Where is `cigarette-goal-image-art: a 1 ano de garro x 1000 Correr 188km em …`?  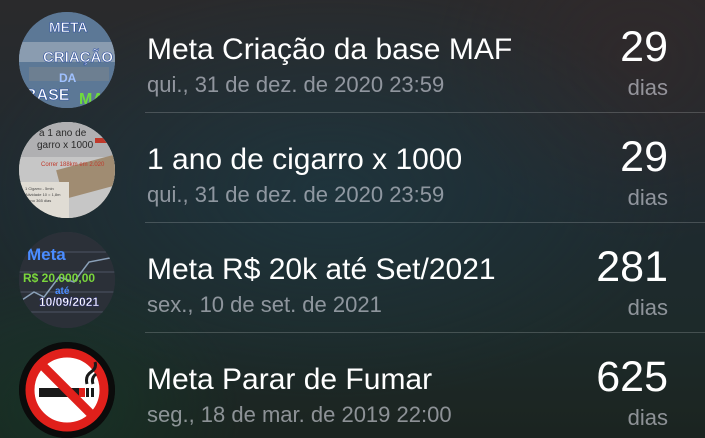 cigarette-goal-image-art: a 1 ano de garro x 1000 Correr 188km em … is located at coordinates (67, 170).